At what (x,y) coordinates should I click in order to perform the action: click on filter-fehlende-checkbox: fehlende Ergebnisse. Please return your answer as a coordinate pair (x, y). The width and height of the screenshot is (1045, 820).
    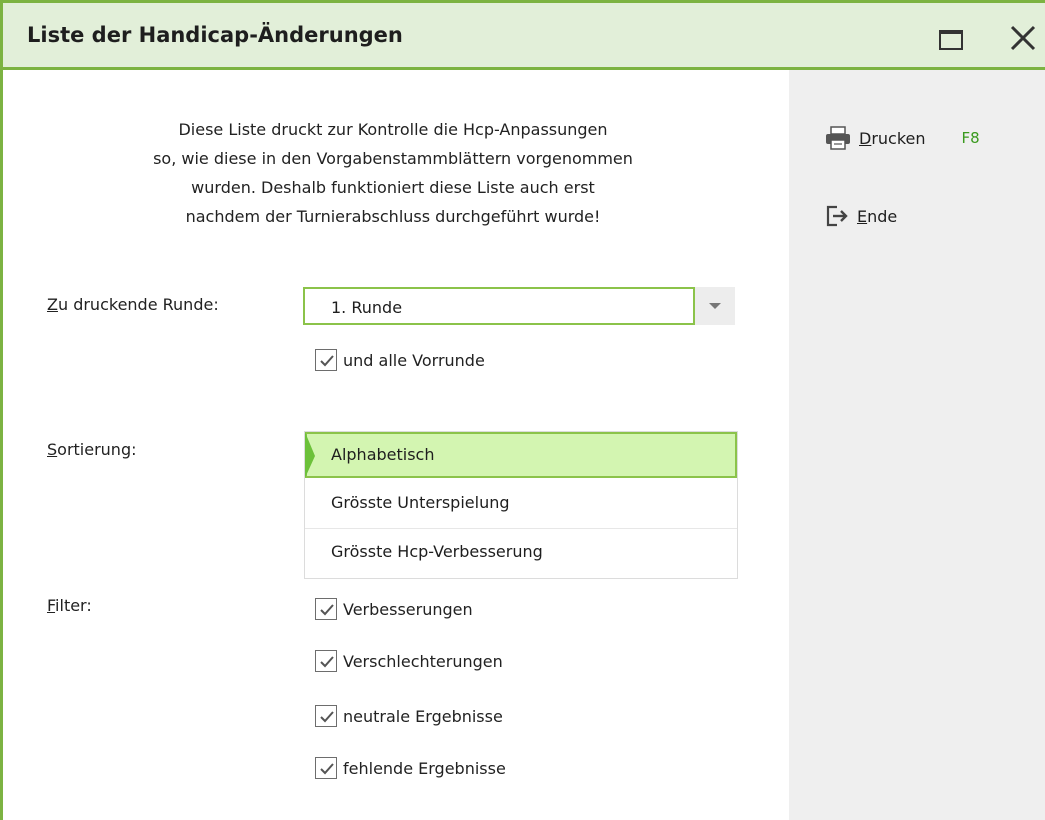
    Looking at the image, I should click on (410, 768).